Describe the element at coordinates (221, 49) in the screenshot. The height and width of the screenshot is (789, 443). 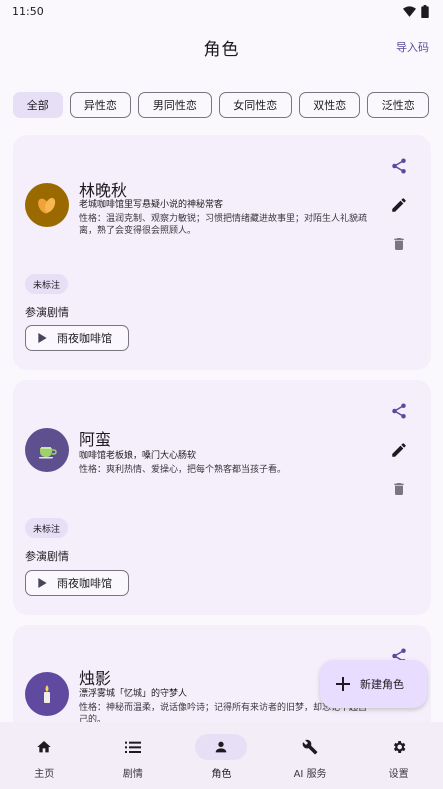
I see `page-title: 角色` at that location.